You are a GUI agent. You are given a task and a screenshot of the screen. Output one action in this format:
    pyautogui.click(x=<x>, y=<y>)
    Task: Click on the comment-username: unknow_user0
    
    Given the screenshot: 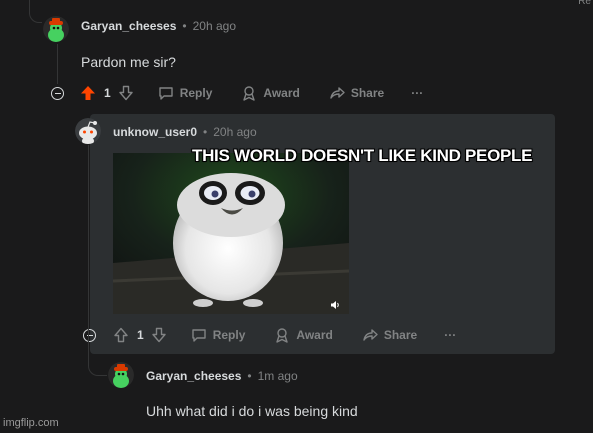 What is the action you would take?
    pyautogui.click(x=155, y=132)
    